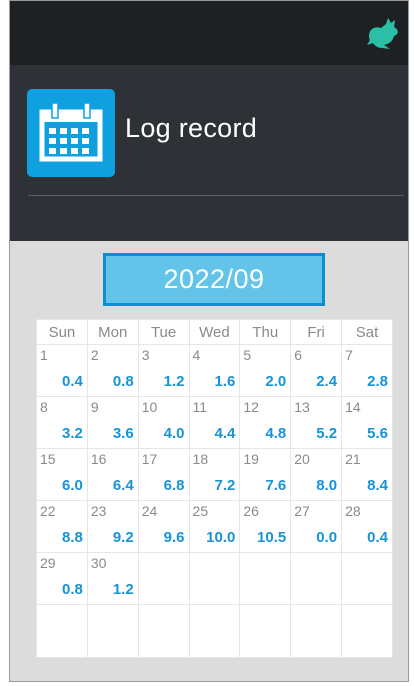  What do you see at coordinates (265, 370) in the screenshot?
I see `calendar-day-cell: 5 2.0` at bounding box center [265, 370].